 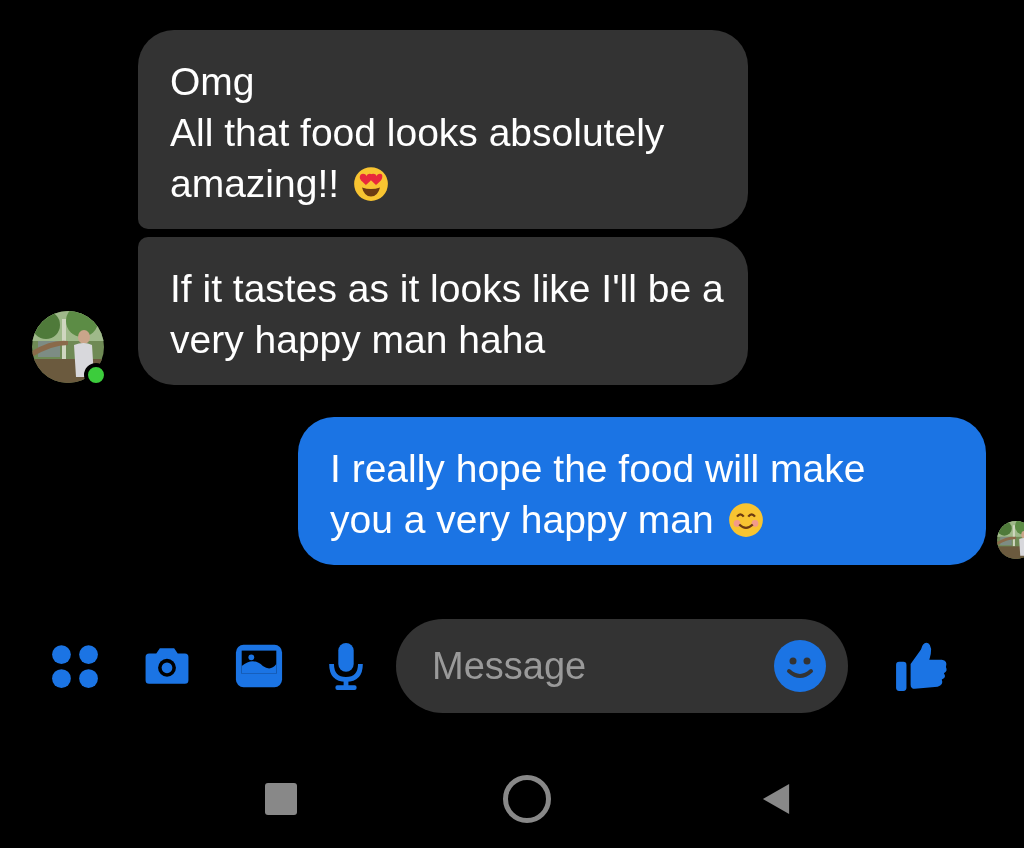 I want to click on message-input: Message, so click(x=602, y=666).